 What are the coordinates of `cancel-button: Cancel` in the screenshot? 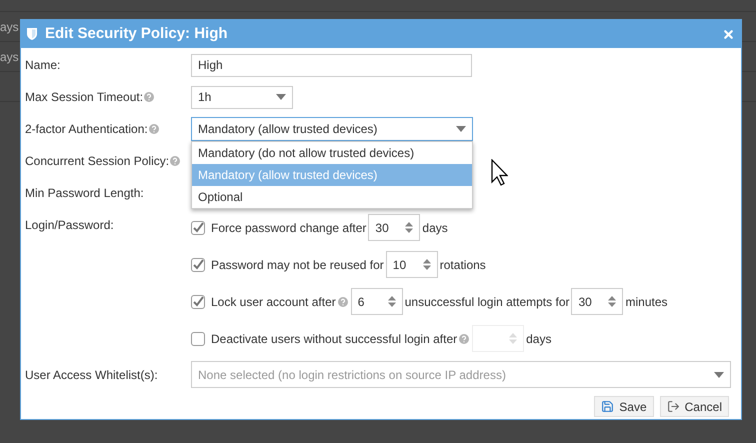 It's located at (694, 406).